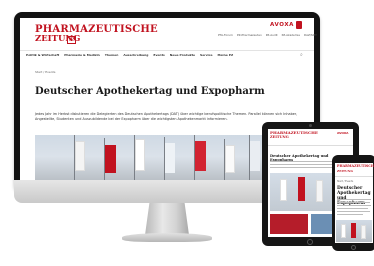 This screenshot has width=374, height=266. Describe the element at coordinates (353, 247) in the screenshot. I see `phone-home-button` at that location.